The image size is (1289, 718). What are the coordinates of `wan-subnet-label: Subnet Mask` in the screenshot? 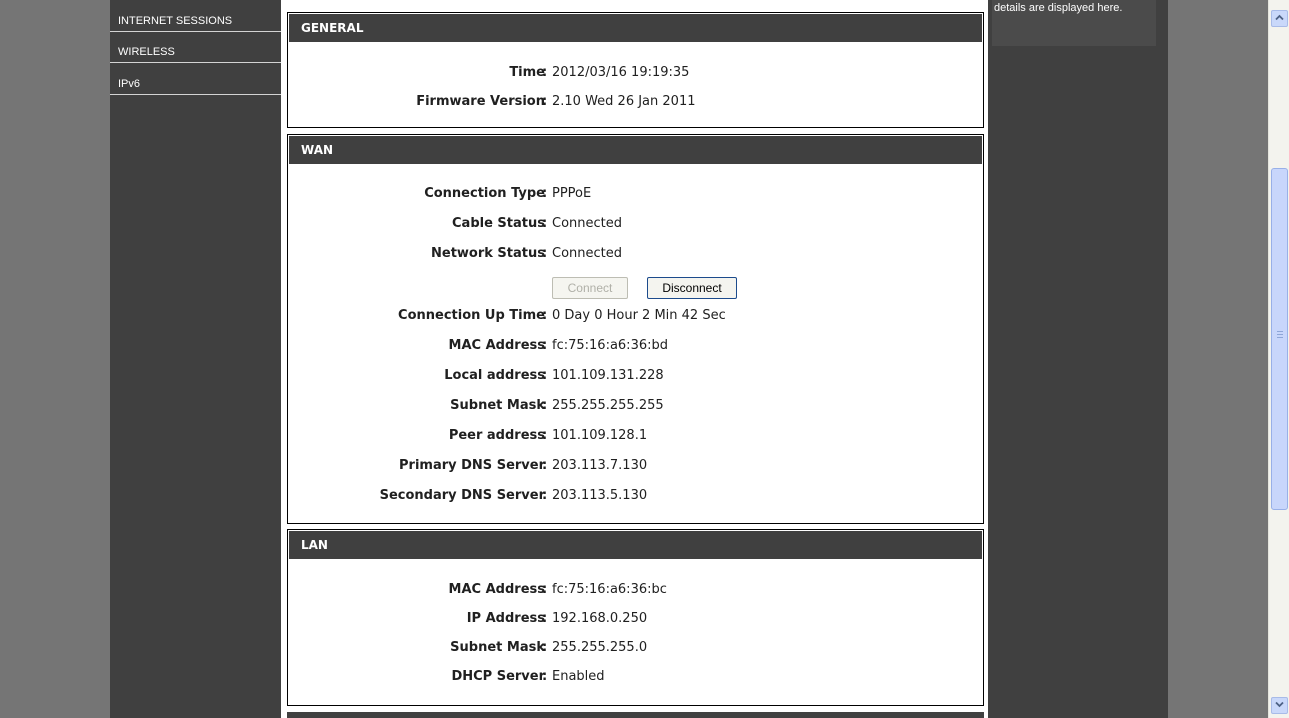 It's located at (497, 405).